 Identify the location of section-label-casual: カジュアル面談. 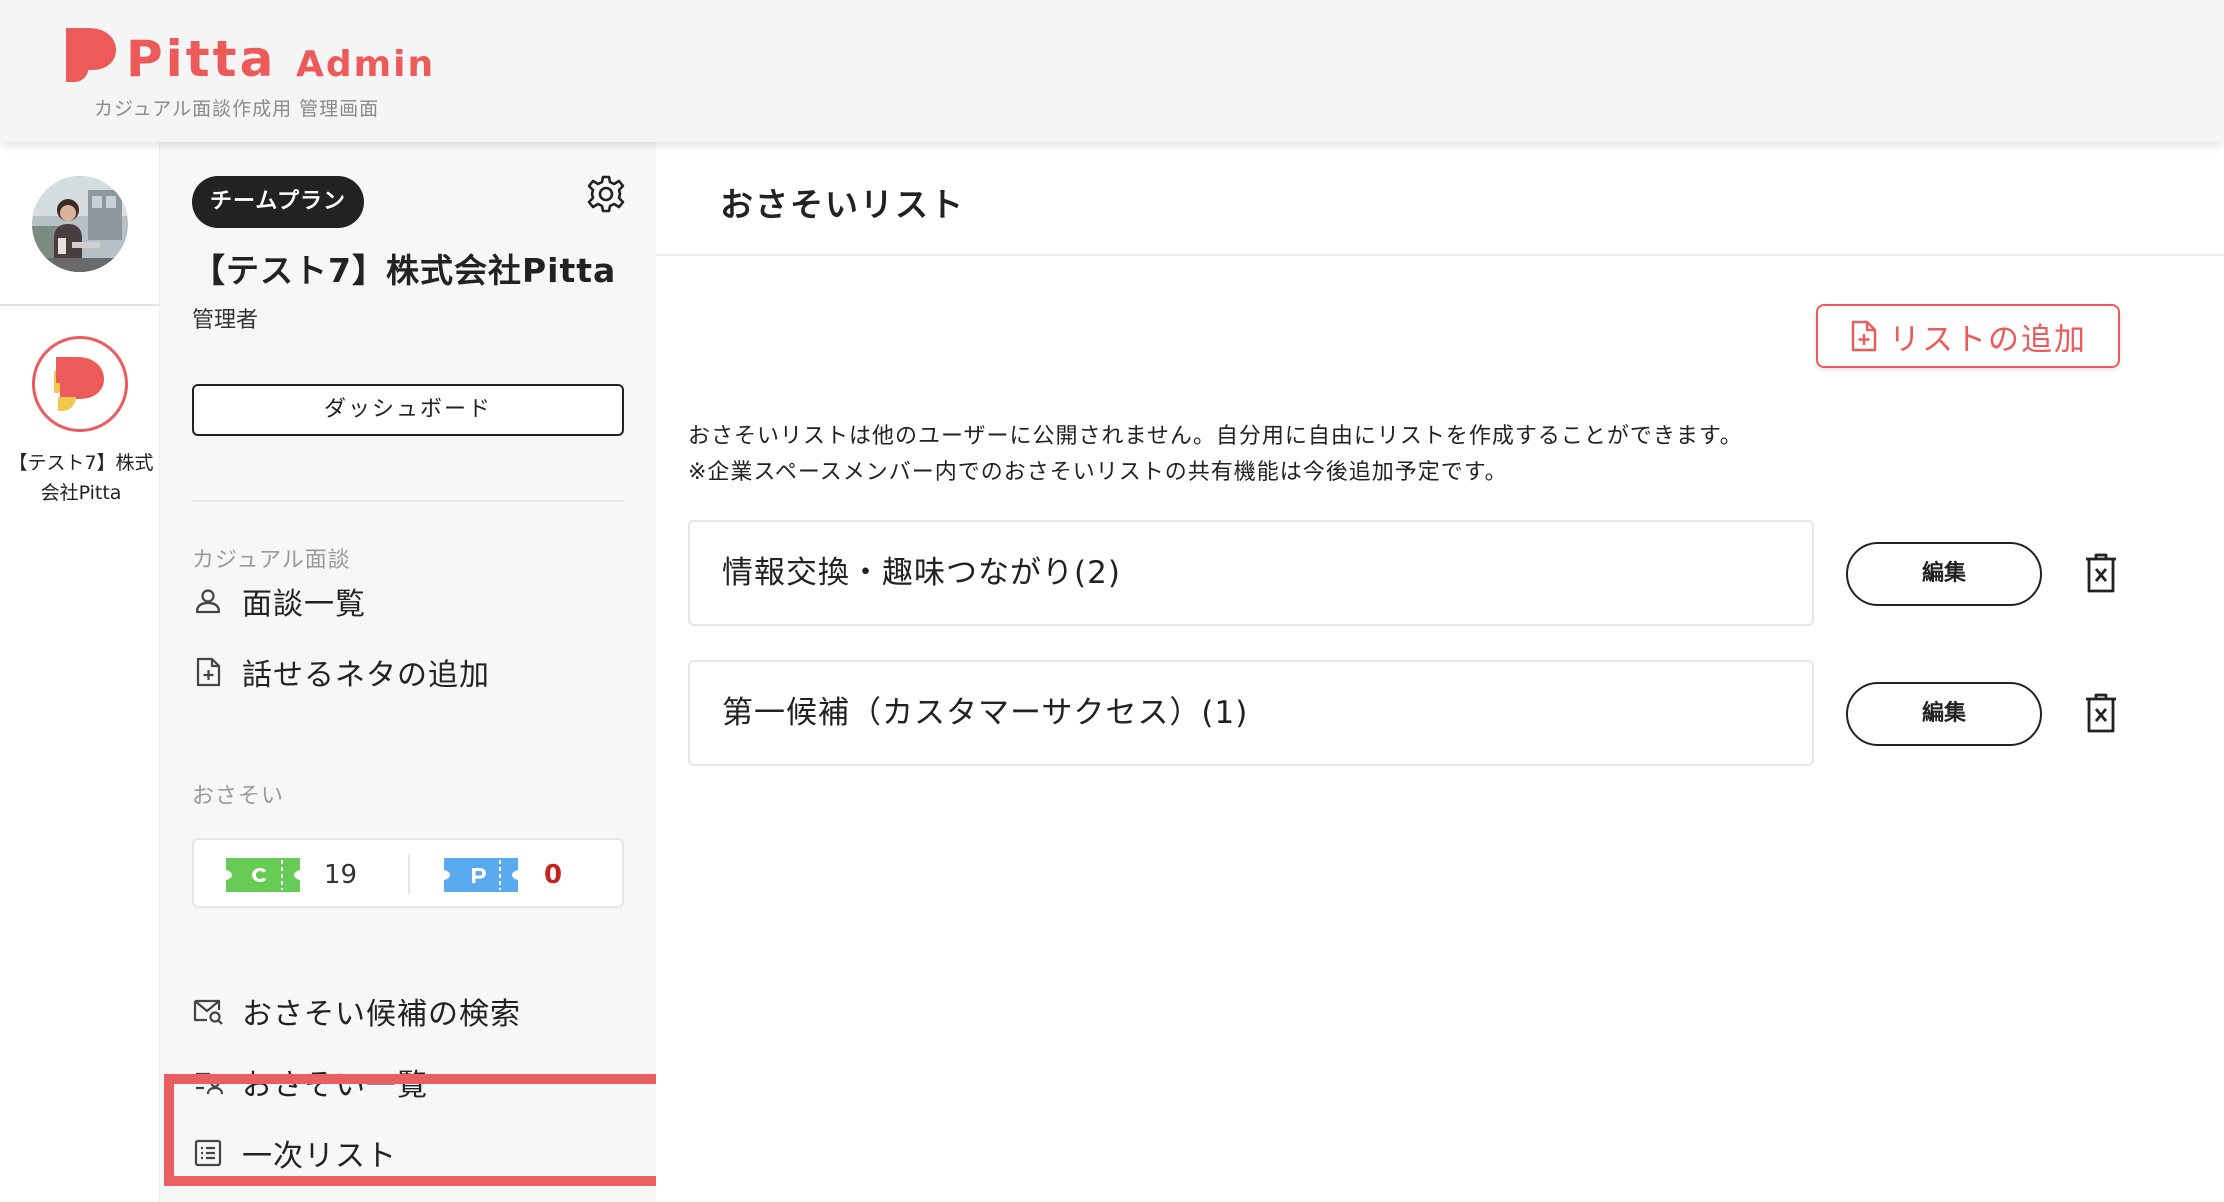
(271, 560).